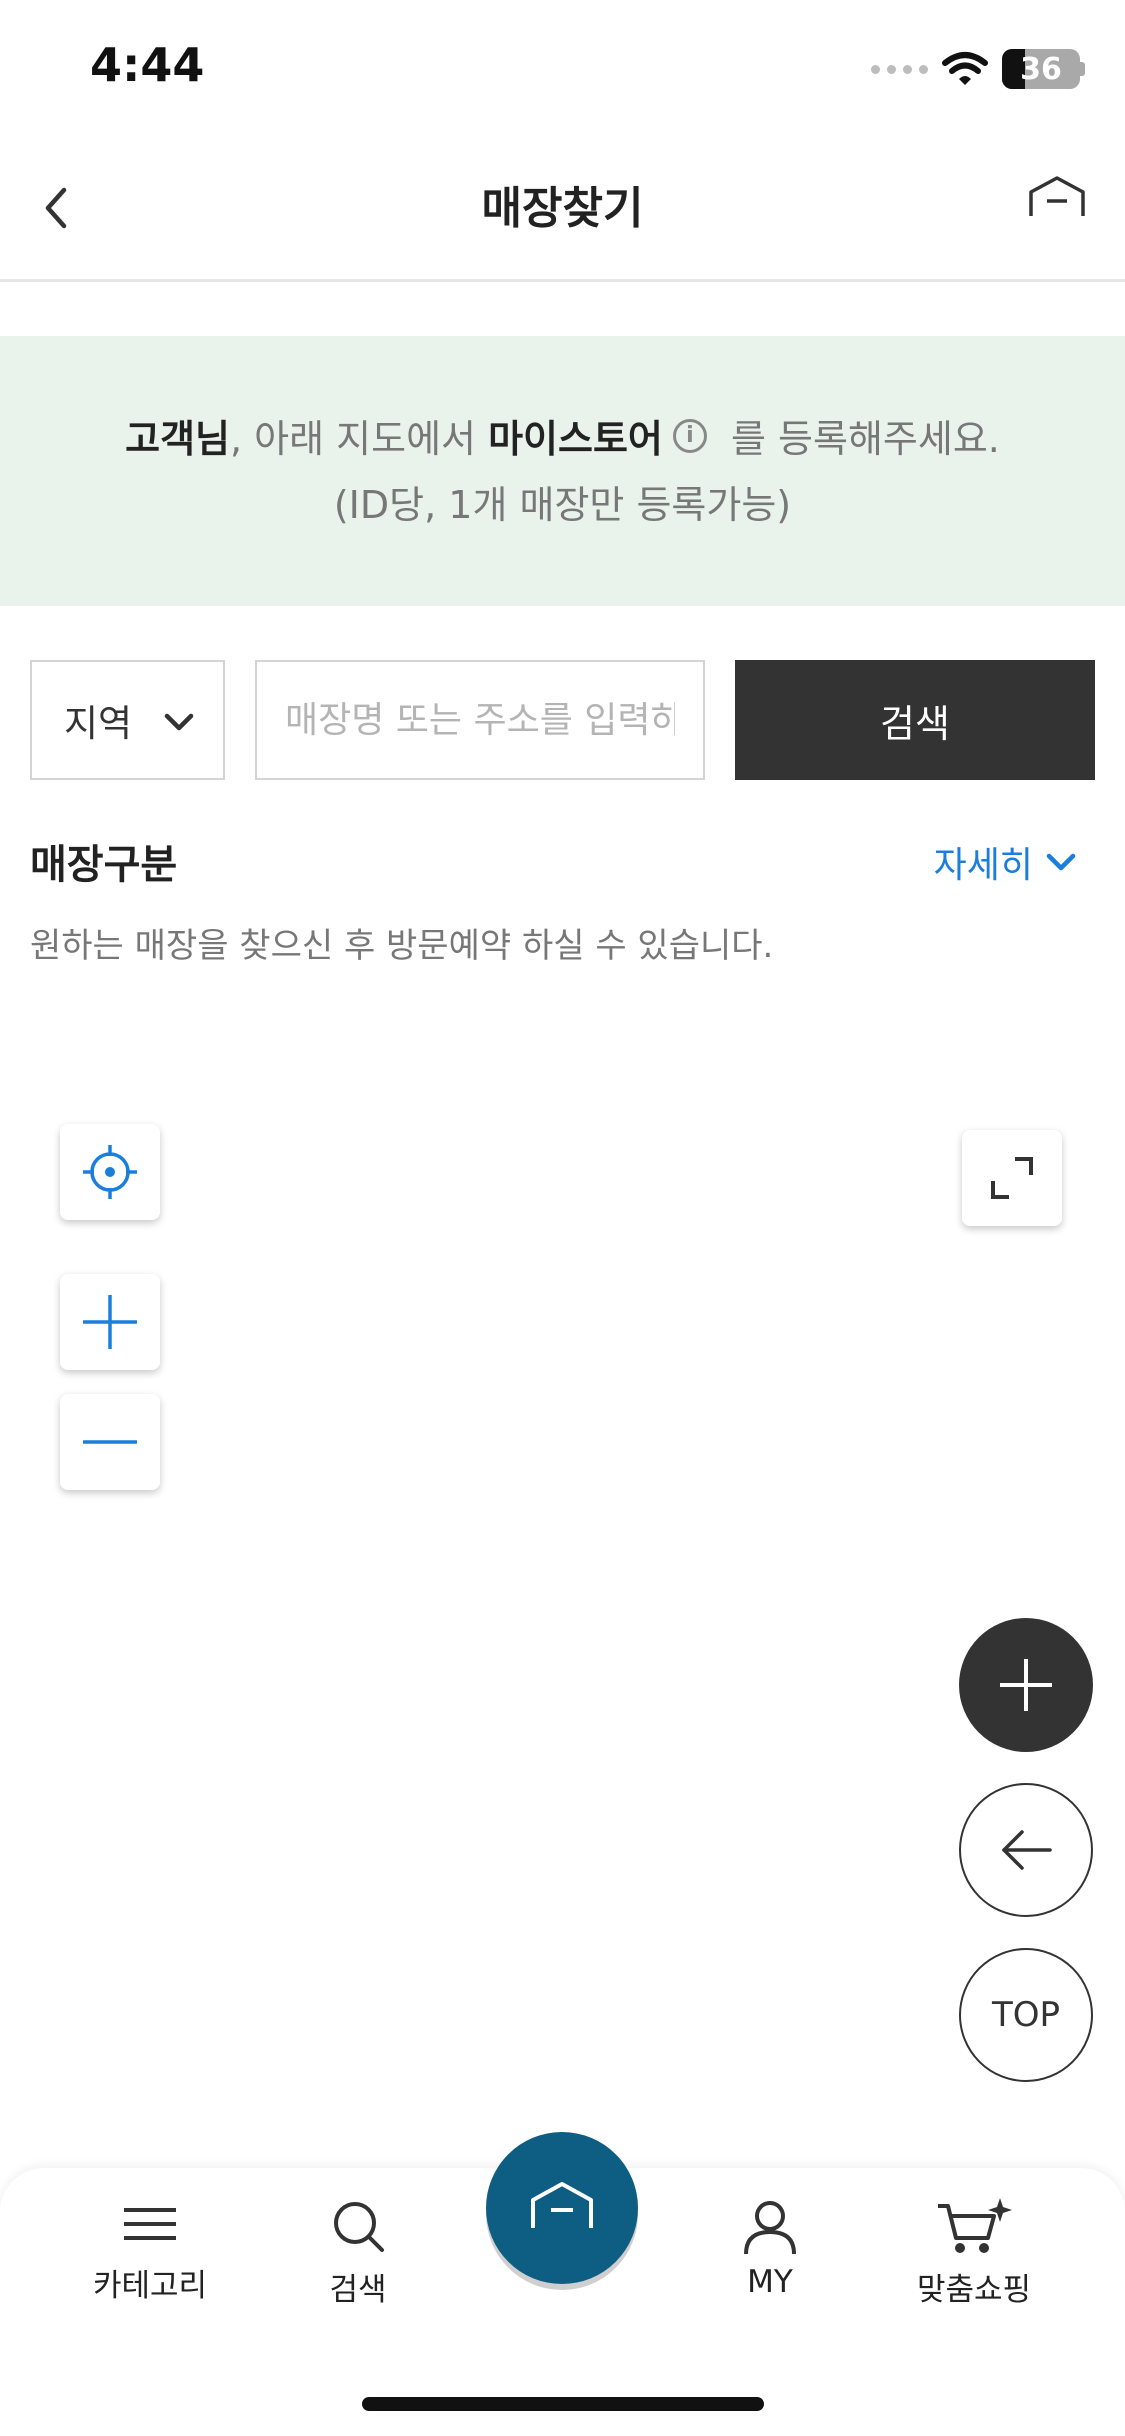 The image size is (1125, 2436). Describe the element at coordinates (770, 2228) in the screenshot. I see `user-icon` at that location.